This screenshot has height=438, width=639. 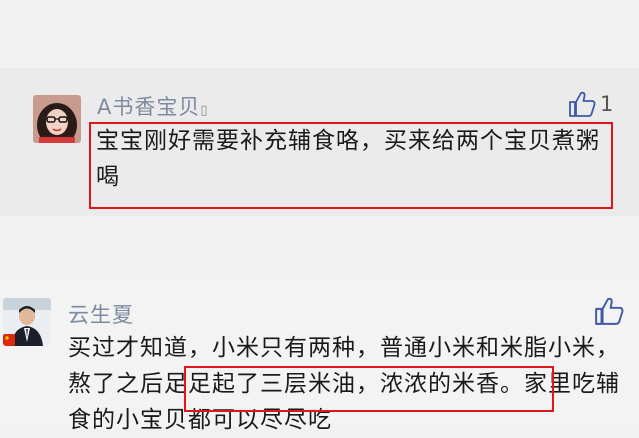 I want to click on china-flag-icon, so click(x=9, y=340).